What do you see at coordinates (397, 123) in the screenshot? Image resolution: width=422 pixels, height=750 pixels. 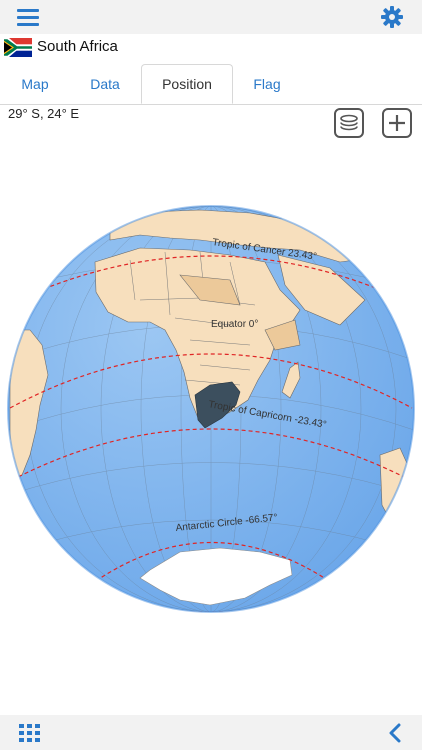 I see `plus-icon` at bounding box center [397, 123].